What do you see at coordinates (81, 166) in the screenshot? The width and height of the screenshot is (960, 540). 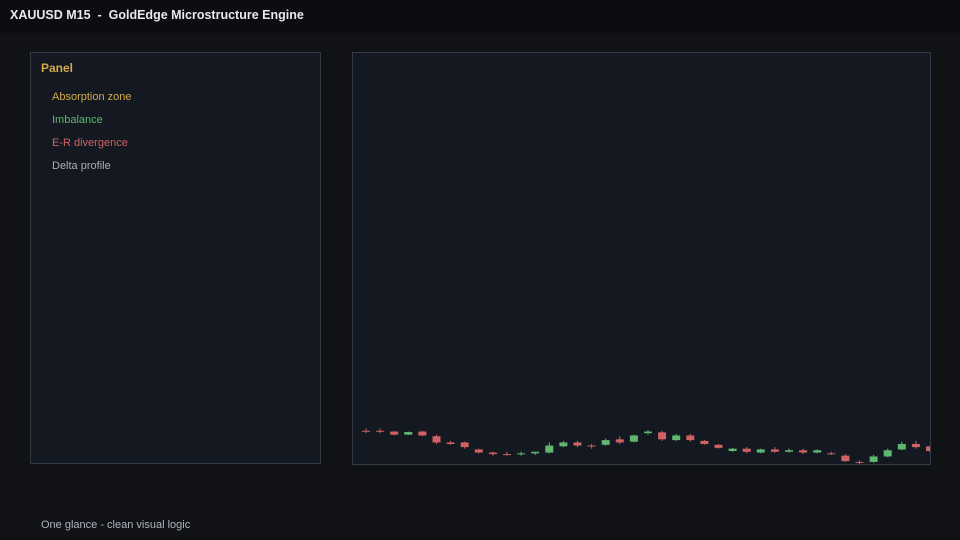 I see `legend-item-delta-profile: Delta profile` at bounding box center [81, 166].